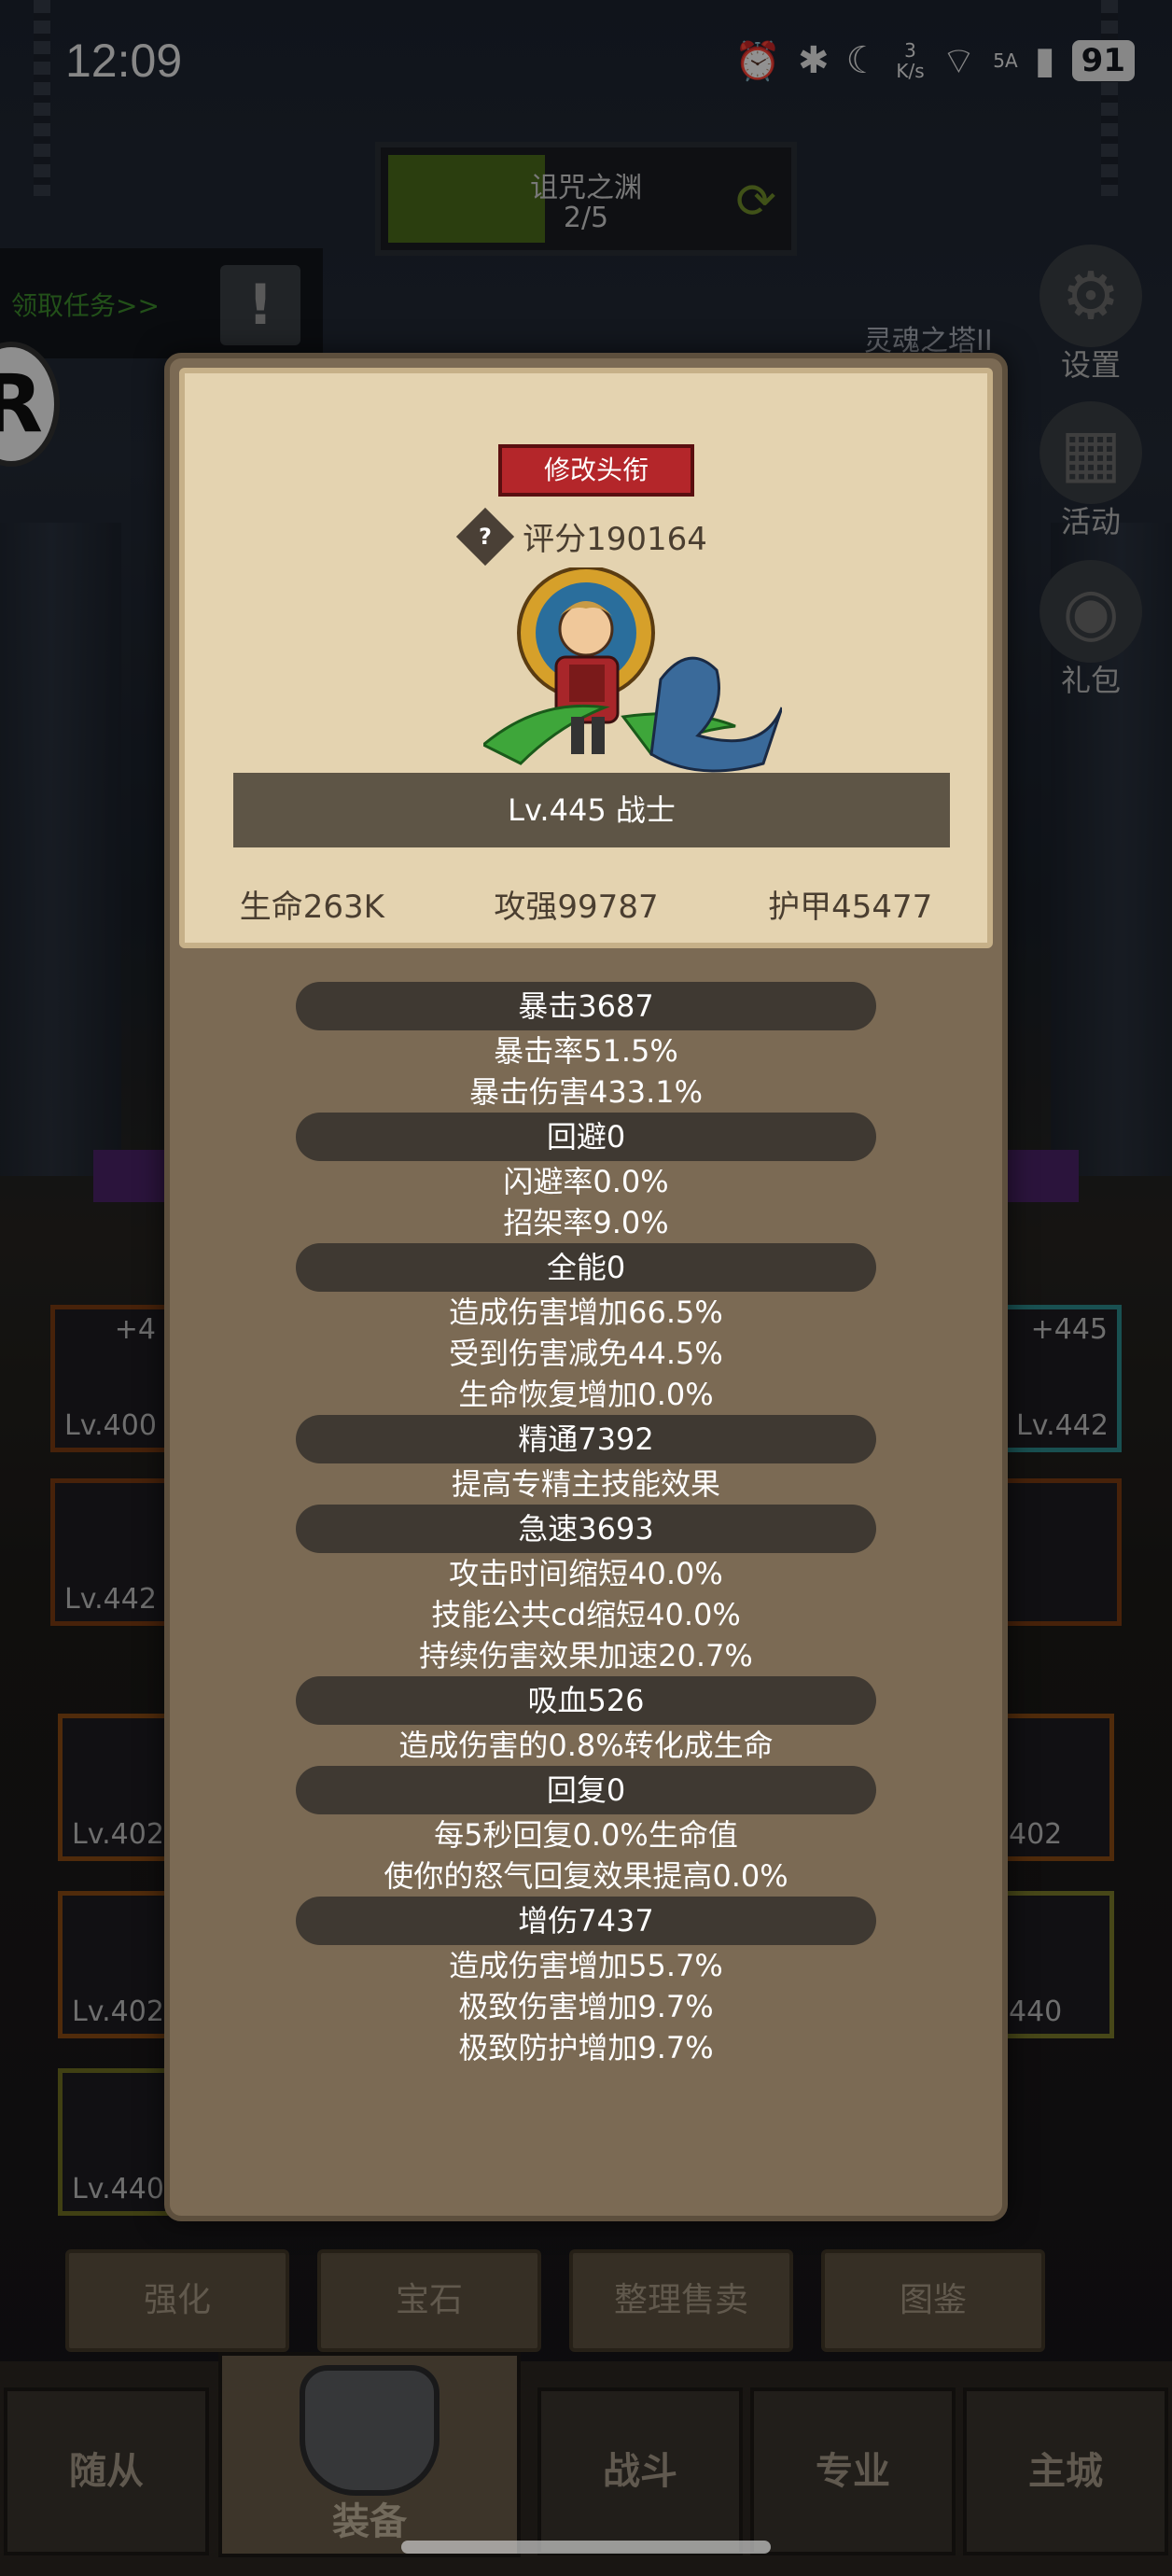 This screenshot has width=1172, height=2576. Describe the element at coordinates (850, 907) in the screenshot. I see `armor-stat: 护甲45477` at that location.